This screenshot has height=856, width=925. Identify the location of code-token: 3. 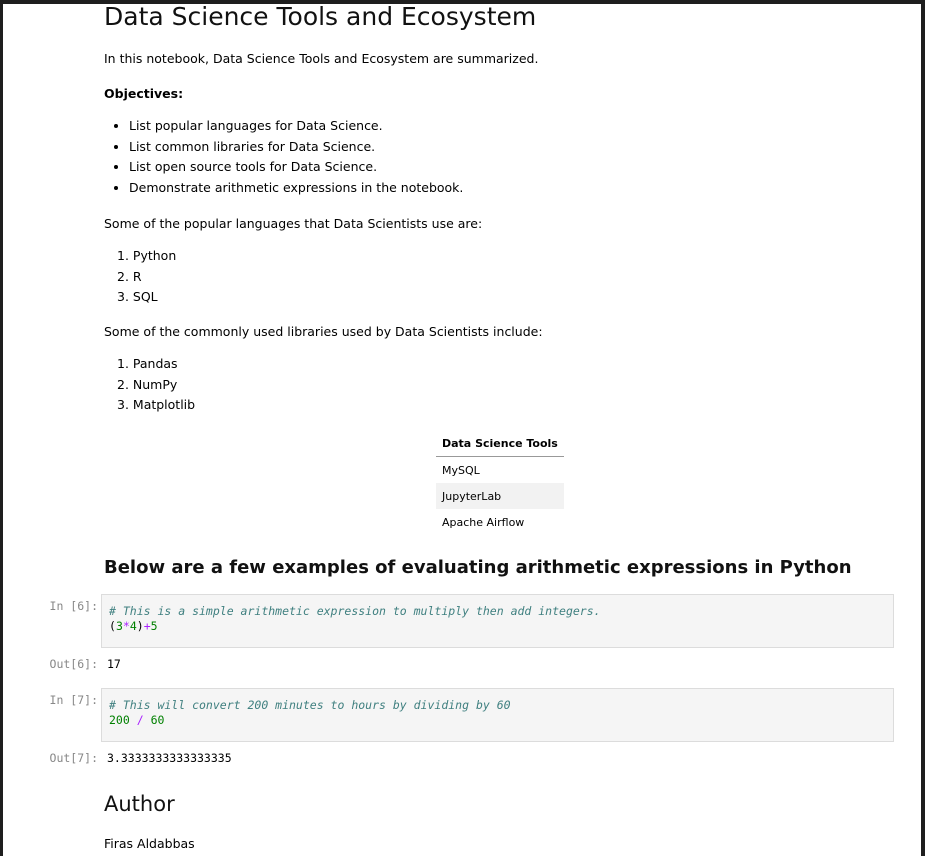
(119, 626).